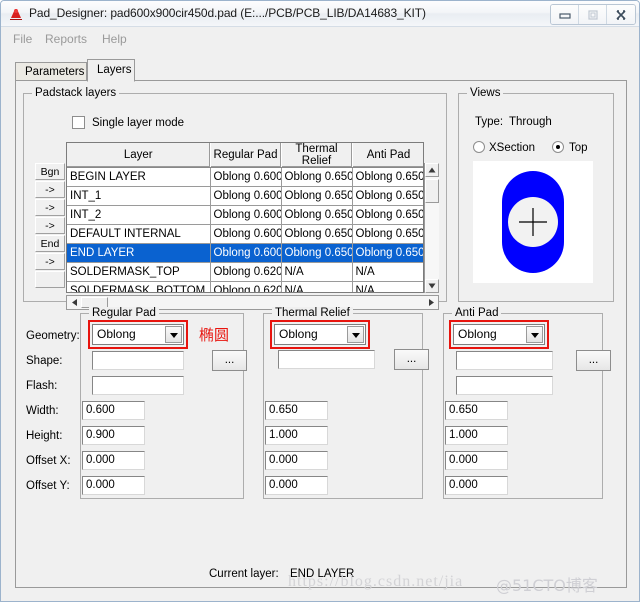 The height and width of the screenshot is (602, 640). I want to click on regular-pad-geometry-combo: Oblong, so click(138, 334).